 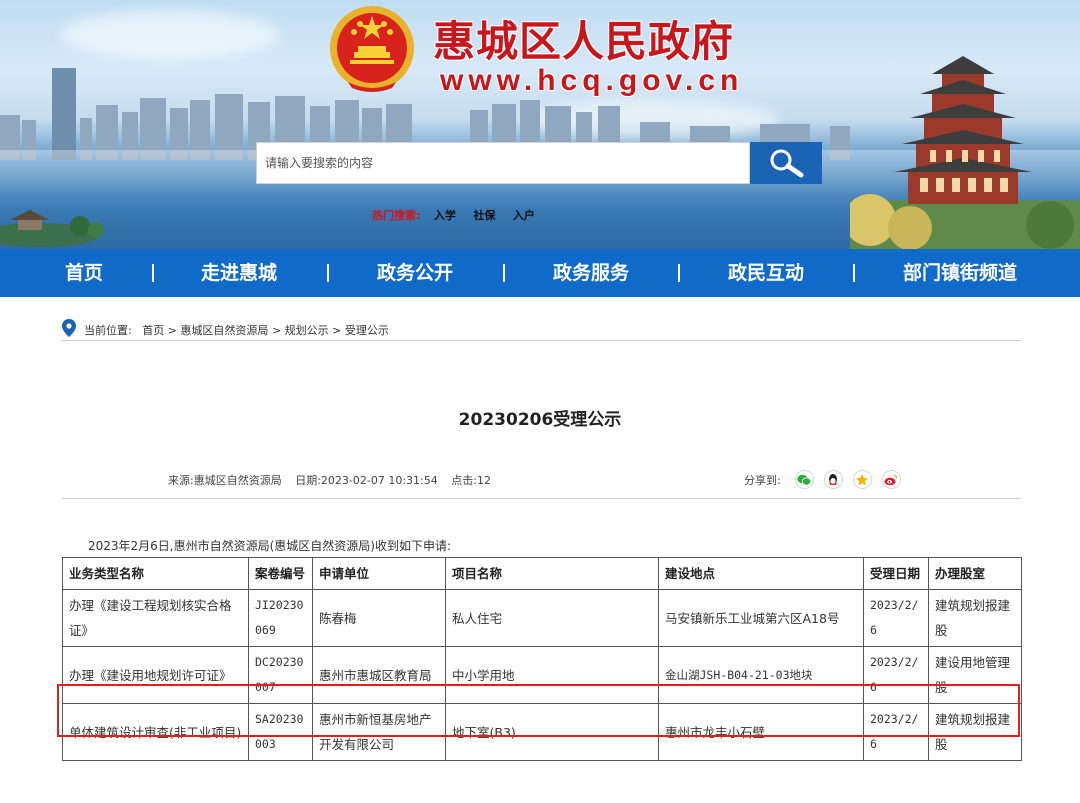 I want to click on search-box, so click(x=503, y=163).